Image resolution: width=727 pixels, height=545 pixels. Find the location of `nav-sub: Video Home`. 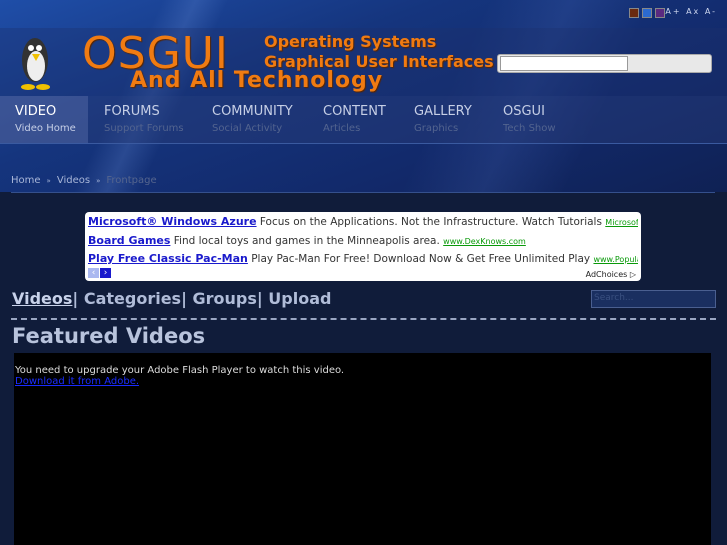

nav-sub: Video Home is located at coordinates (45, 128).